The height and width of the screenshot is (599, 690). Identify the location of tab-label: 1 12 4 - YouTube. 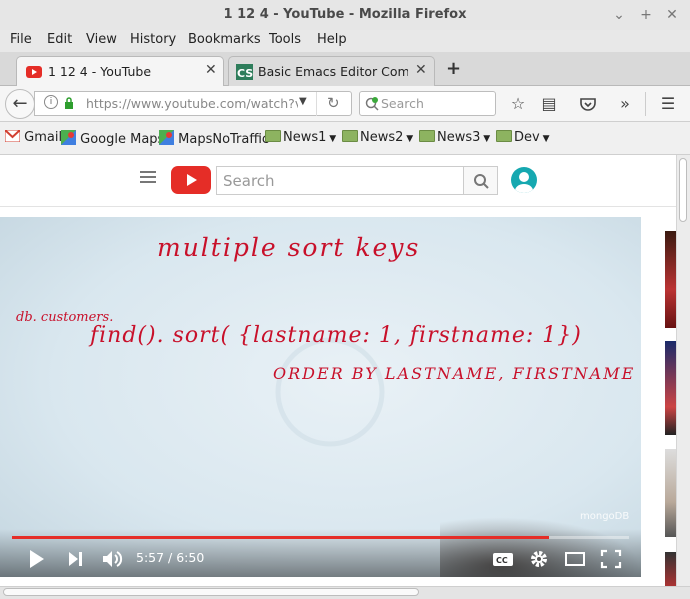
(100, 71).